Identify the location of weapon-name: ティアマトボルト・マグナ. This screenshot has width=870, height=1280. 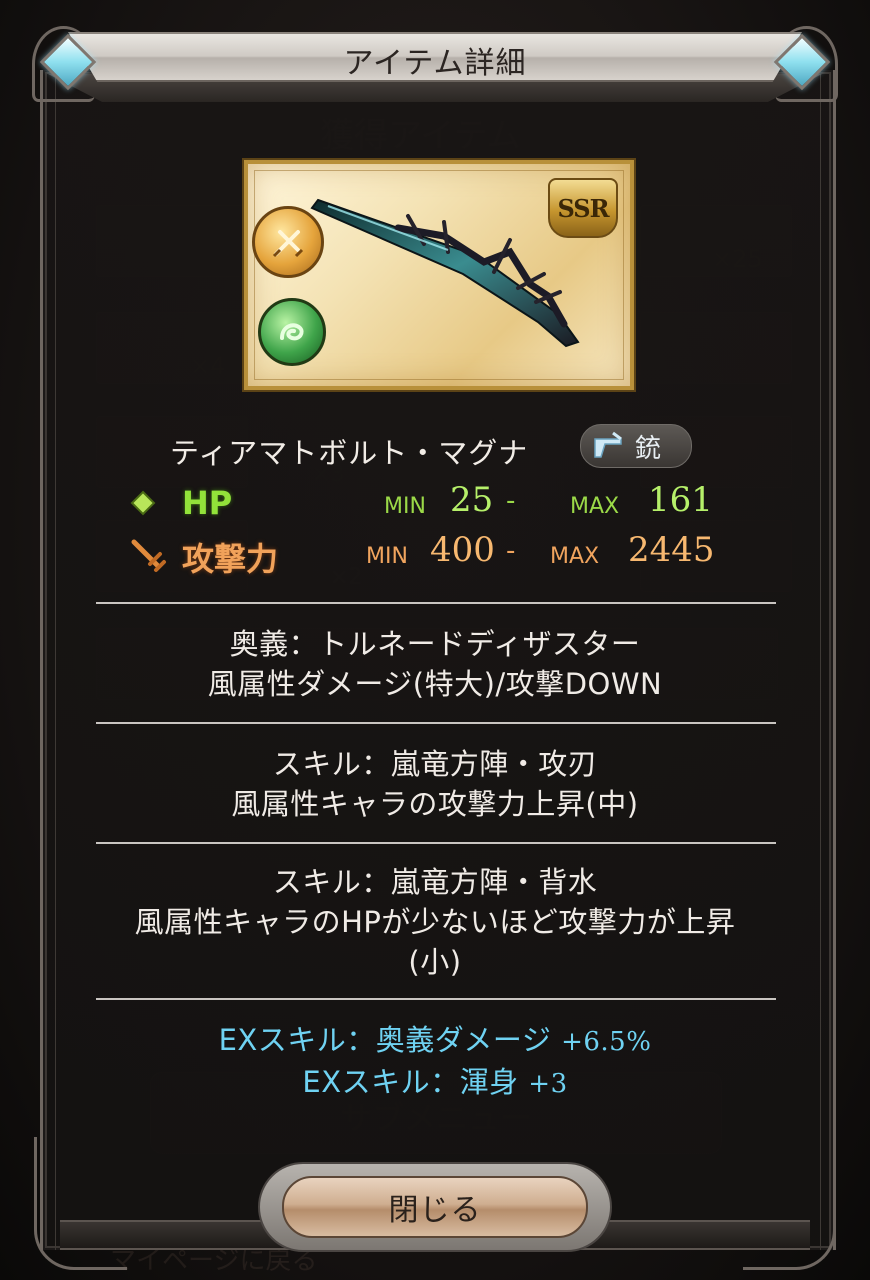
(349, 453).